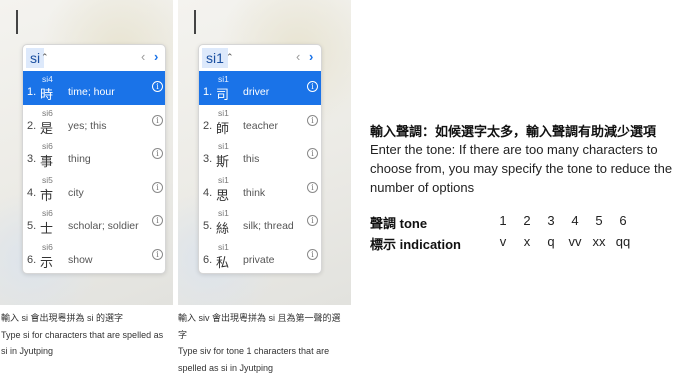 This screenshot has height=373, width=700. I want to click on candidate-number: 4., so click(32, 192).